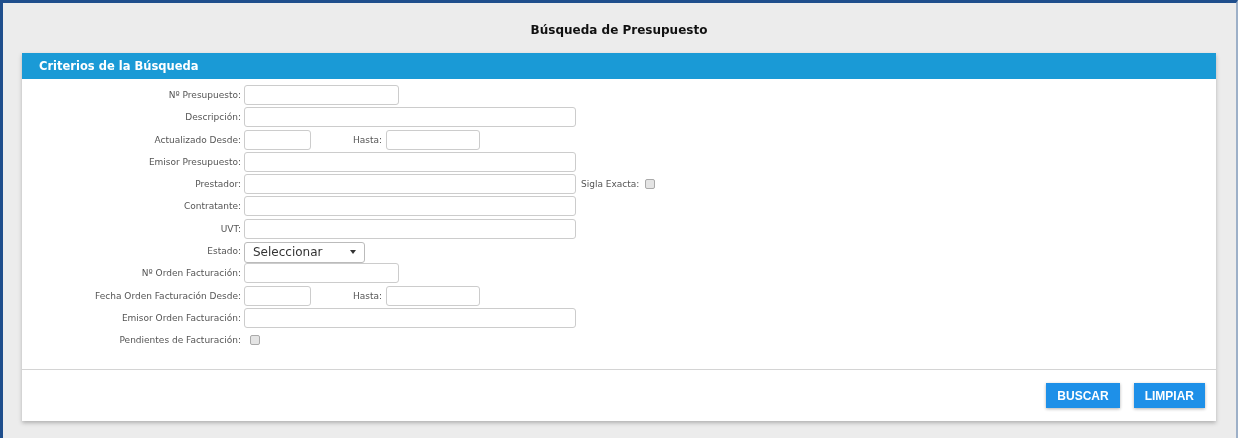  Describe the element at coordinates (1083, 395) in the screenshot. I see `search-button: BUSCAR` at that location.